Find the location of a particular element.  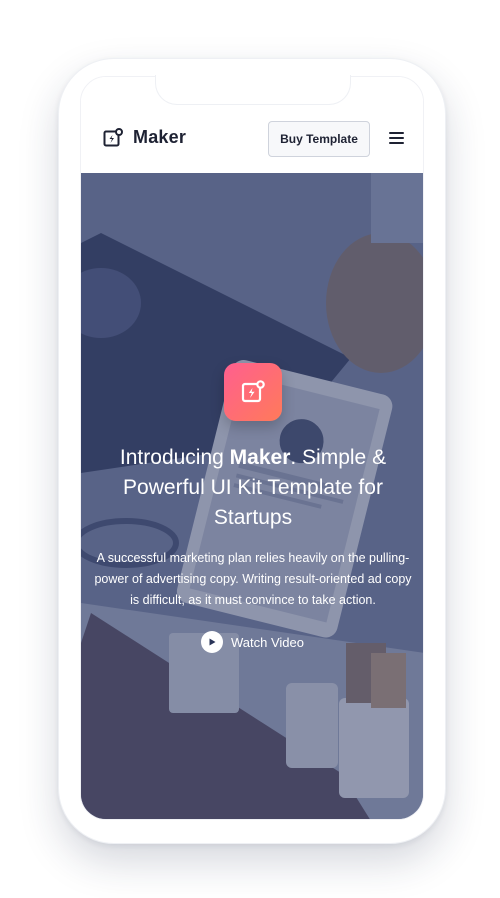

hero-logo-badge is located at coordinates (253, 392).